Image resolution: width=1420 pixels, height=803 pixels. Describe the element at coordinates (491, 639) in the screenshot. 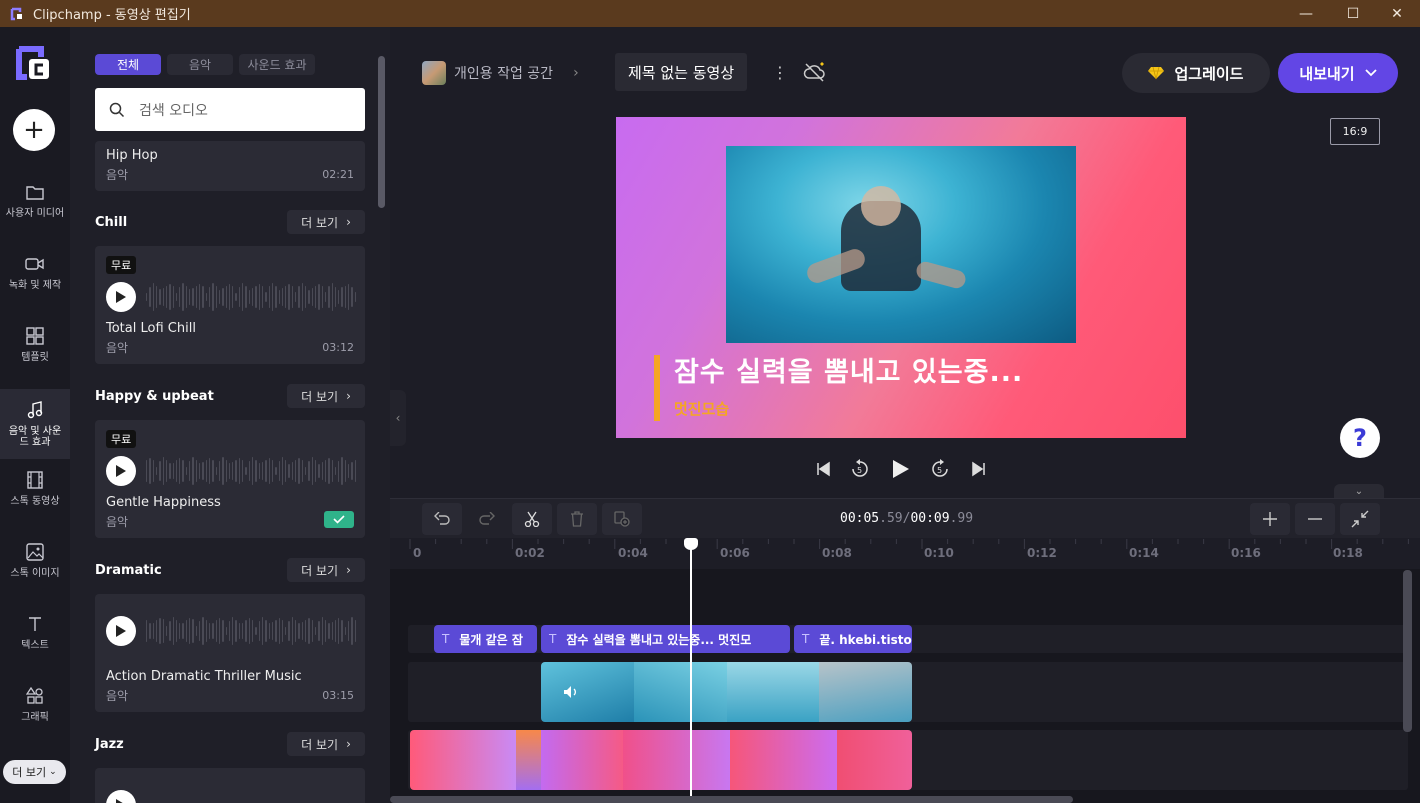

I see `text-clip-label: 물개 같은 잠` at that location.